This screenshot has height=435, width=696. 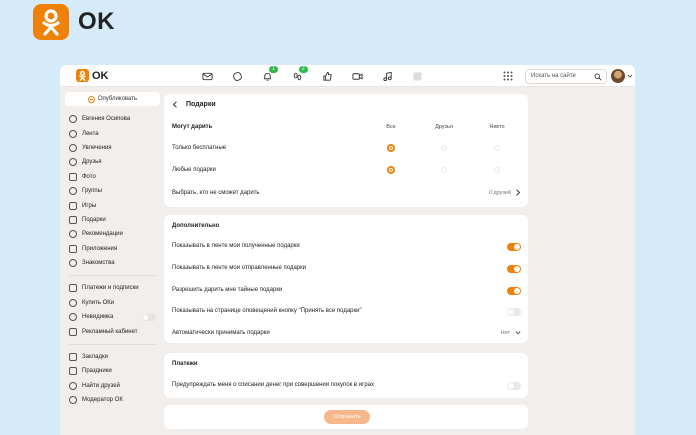 What do you see at coordinates (73, 400) in the screenshot?
I see `moderator-icon` at bounding box center [73, 400].